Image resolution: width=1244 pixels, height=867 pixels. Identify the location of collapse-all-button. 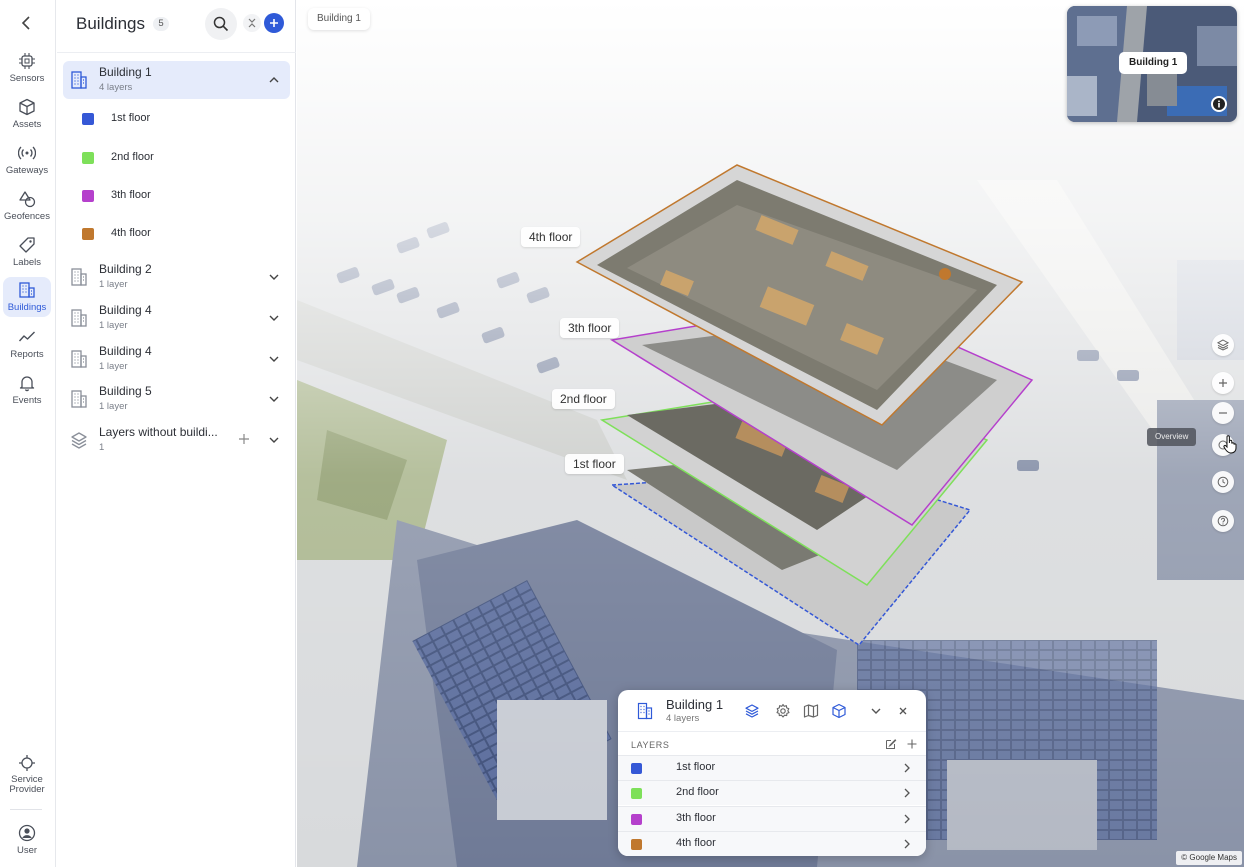
(252, 23).